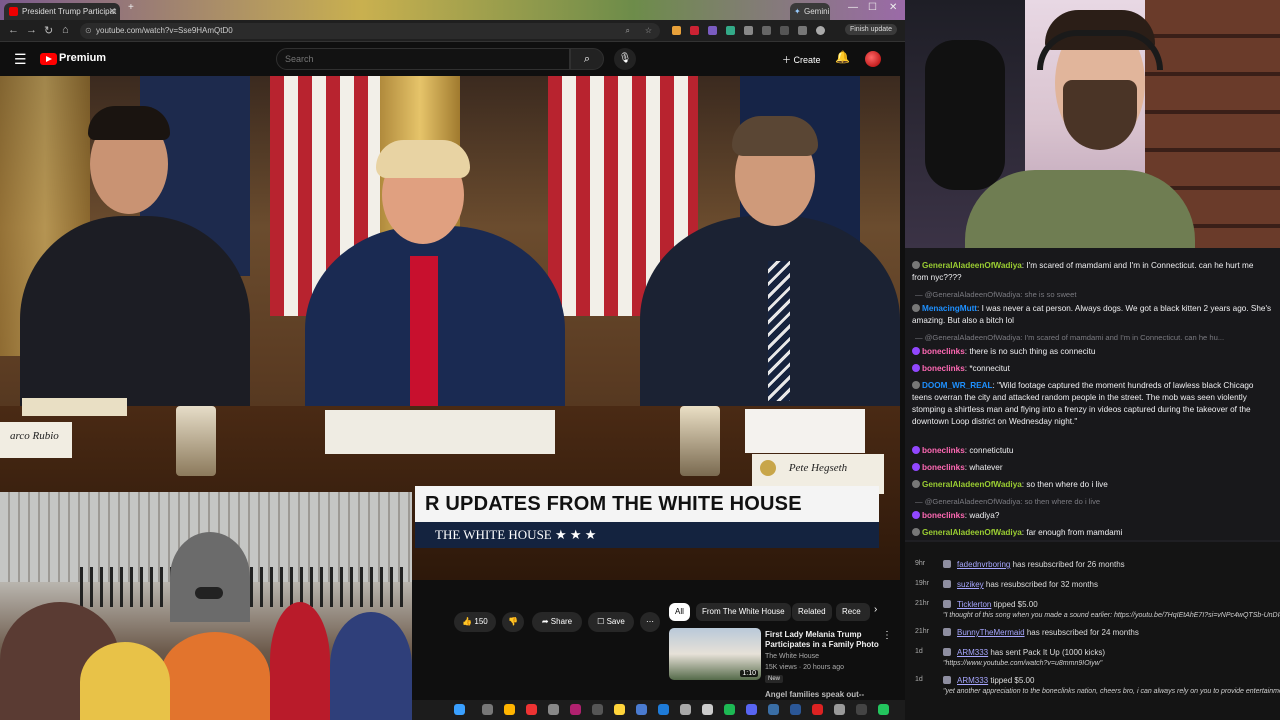 Image resolution: width=1280 pixels, height=720 pixels. I want to click on hamburger-menu-icon: ☰, so click(20, 59).